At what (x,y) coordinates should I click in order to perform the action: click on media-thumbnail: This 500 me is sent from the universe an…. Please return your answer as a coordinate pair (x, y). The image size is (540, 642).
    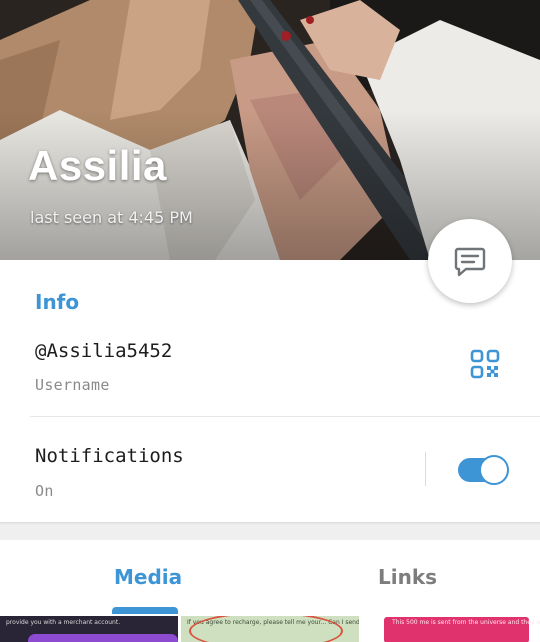
    Looking at the image, I should click on (451, 629).